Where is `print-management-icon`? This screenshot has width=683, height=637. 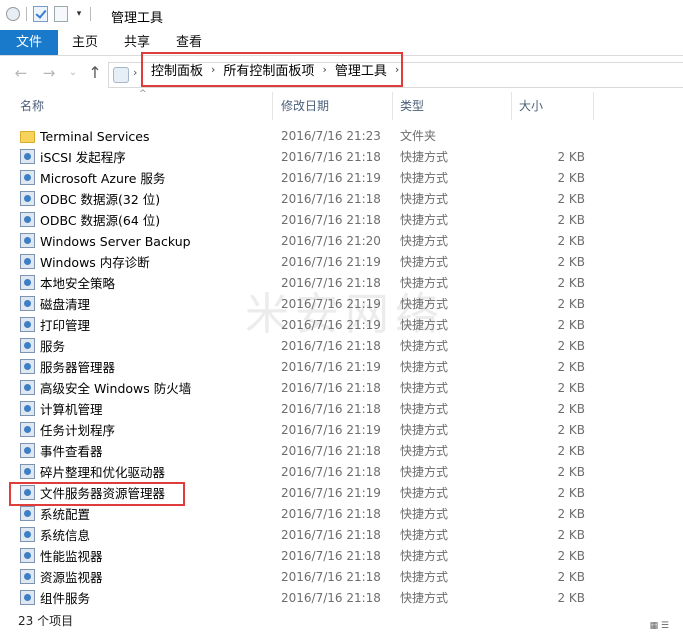 print-management-icon is located at coordinates (27, 324).